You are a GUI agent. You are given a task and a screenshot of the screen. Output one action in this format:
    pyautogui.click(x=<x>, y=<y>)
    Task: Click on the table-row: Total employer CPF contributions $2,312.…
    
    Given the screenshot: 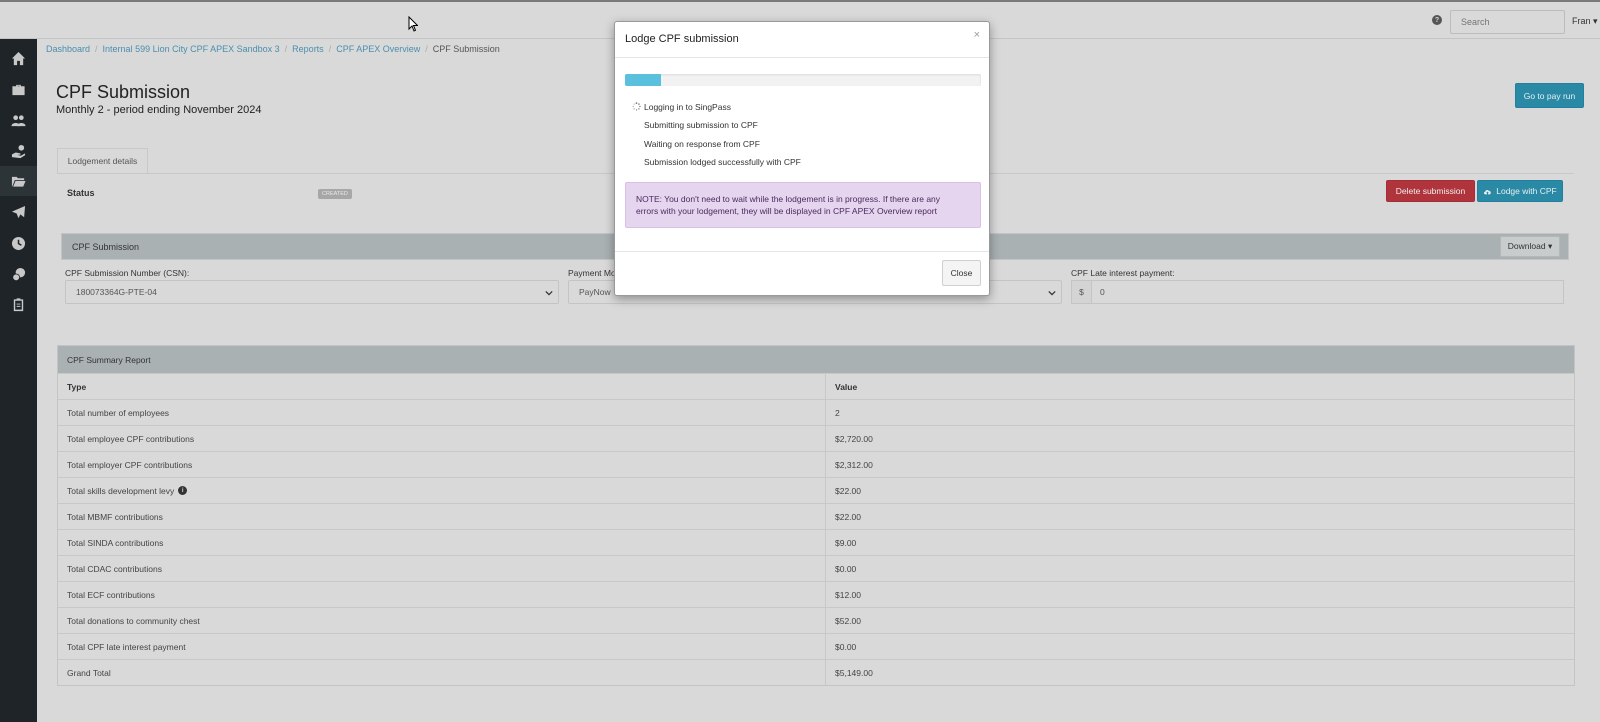 What is the action you would take?
    pyautogui.click(x=816, y=464)
    